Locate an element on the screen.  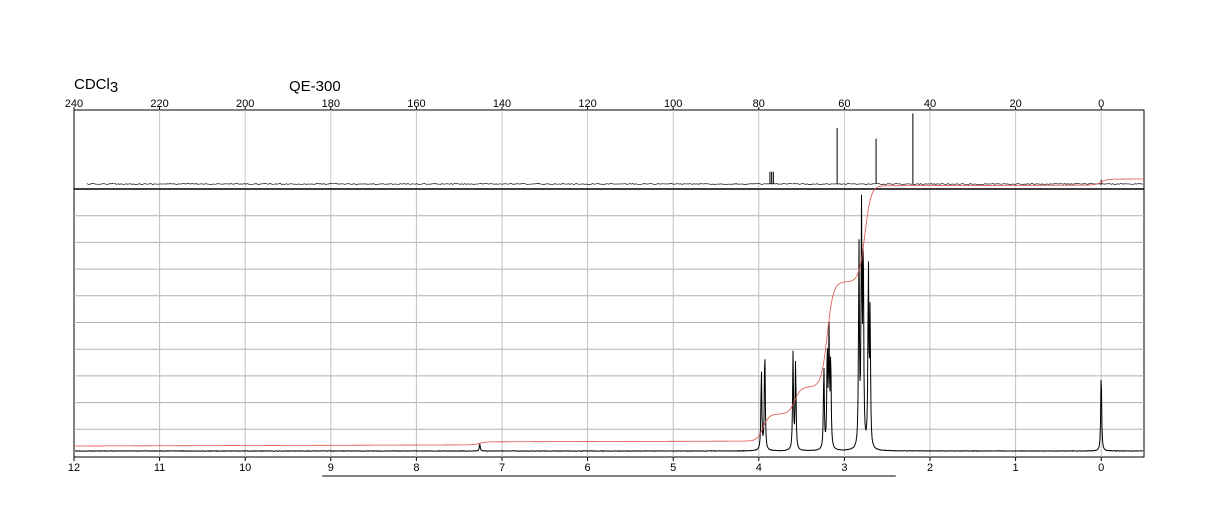
c13-frame is located at coordinates (609, 149).